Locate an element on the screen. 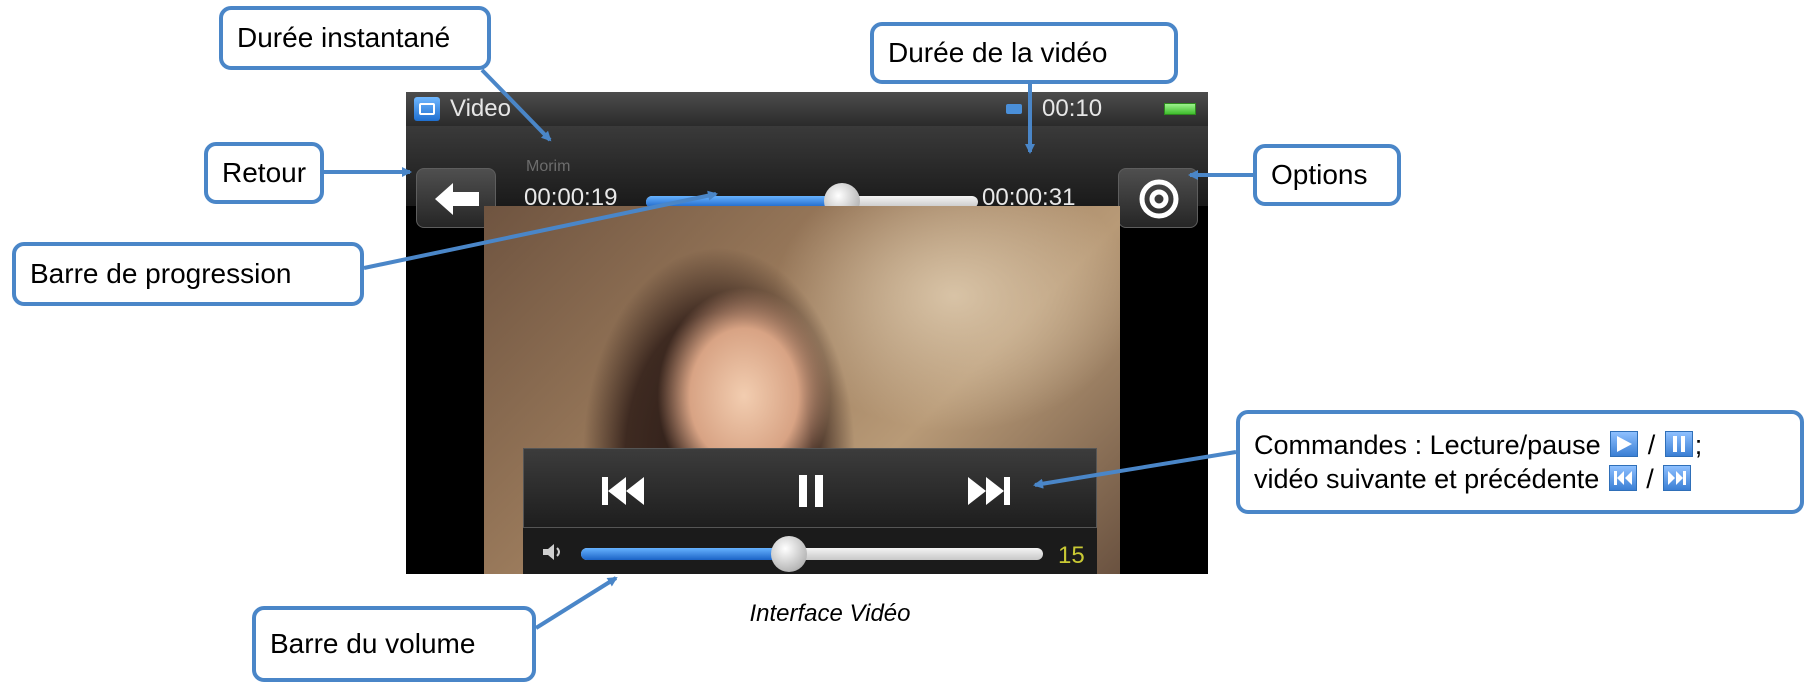  arrow-commandes is located at coordinates (1135, 469).